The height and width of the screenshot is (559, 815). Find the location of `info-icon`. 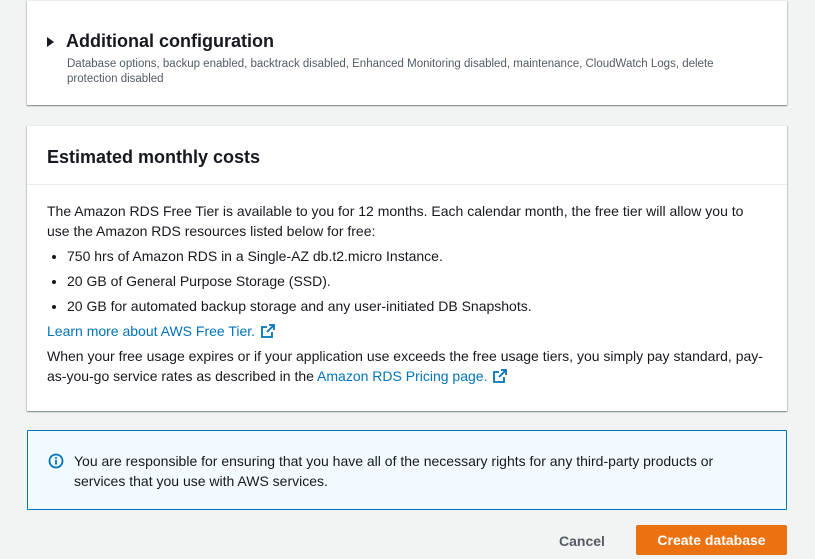

info-icon is located at coordinates (56, 461).